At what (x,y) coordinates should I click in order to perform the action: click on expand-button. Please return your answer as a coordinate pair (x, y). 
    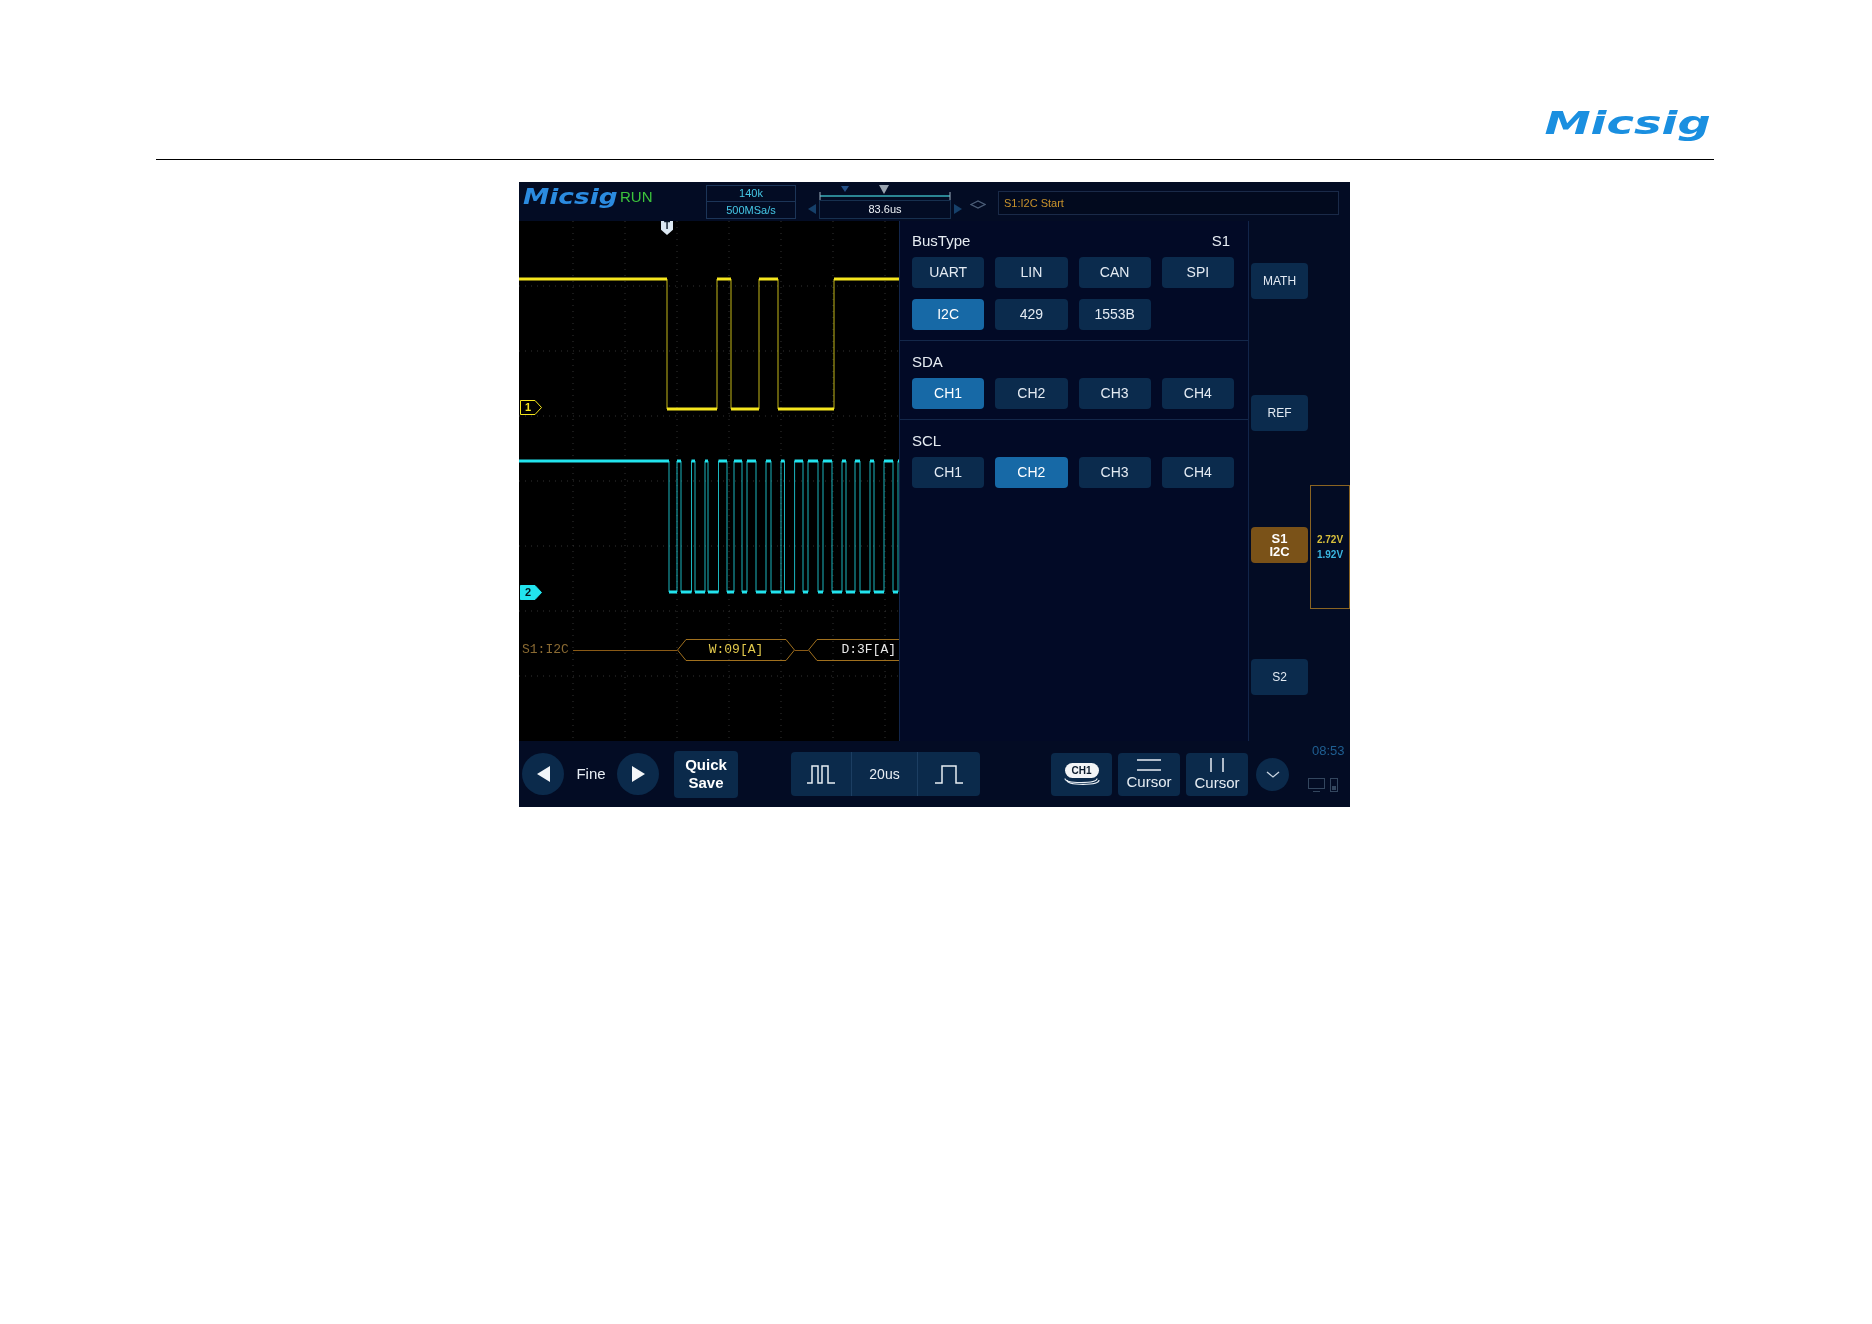
    Looking at the image, I should click on (1272, 774).